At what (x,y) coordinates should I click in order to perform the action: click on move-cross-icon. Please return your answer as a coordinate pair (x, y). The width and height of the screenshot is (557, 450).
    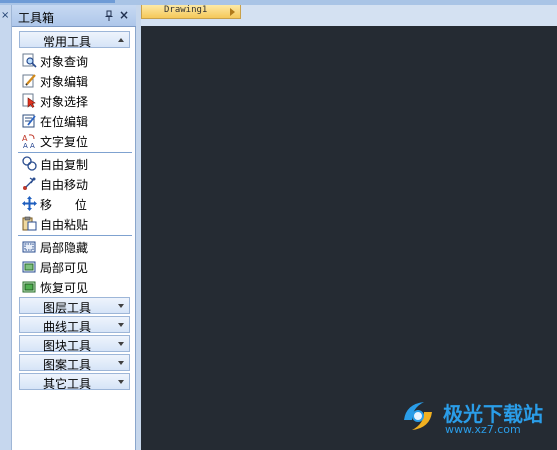
    Looking at the image, I should click on (29, 203).